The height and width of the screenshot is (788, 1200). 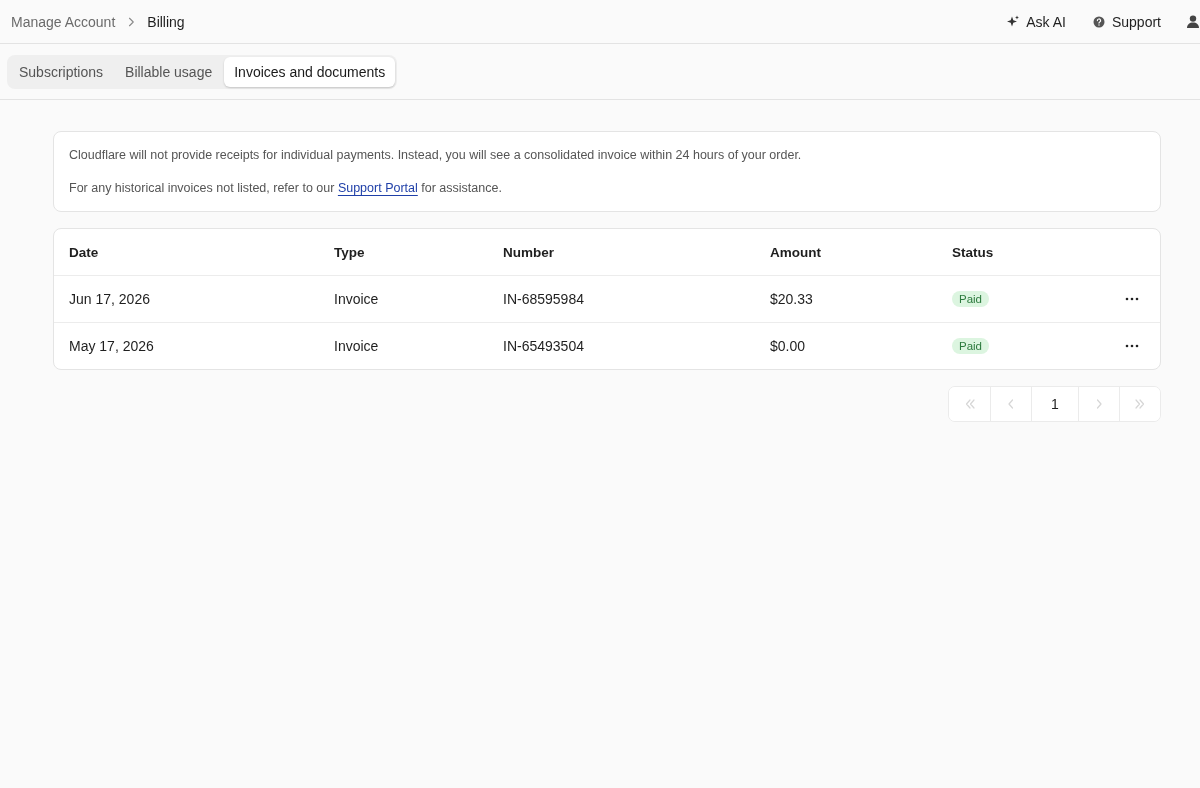 What do you see at coordinates (169, 71) in the screenshot?
I see `tab: Billable usage` at bounding box center [169, 71].